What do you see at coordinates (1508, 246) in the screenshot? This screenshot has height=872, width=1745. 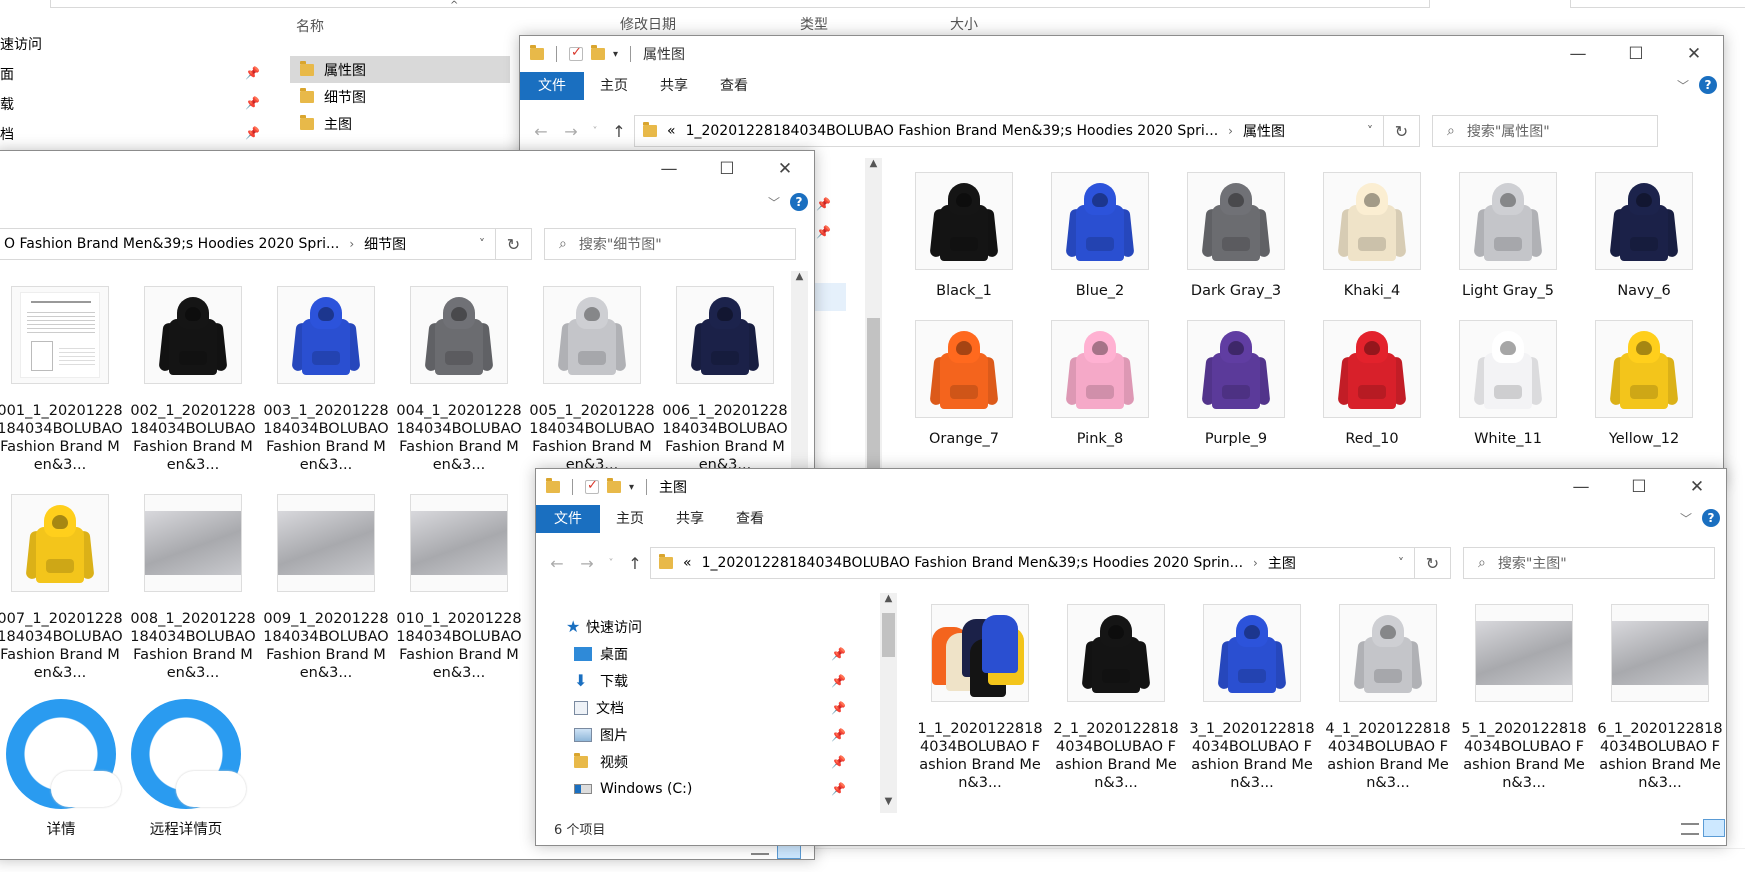 I see `file-item: Light Gray_5` at bounding box center [1508, 246].